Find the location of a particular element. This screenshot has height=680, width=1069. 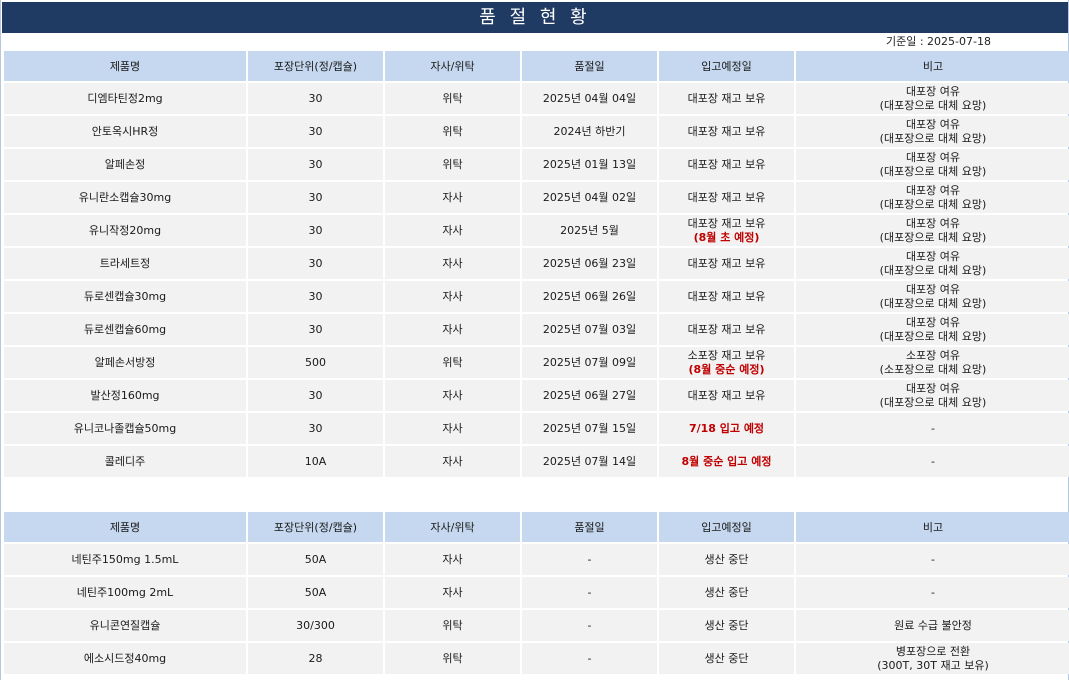

pack-unit-cell: 10A is located at coordinates (315, 461).